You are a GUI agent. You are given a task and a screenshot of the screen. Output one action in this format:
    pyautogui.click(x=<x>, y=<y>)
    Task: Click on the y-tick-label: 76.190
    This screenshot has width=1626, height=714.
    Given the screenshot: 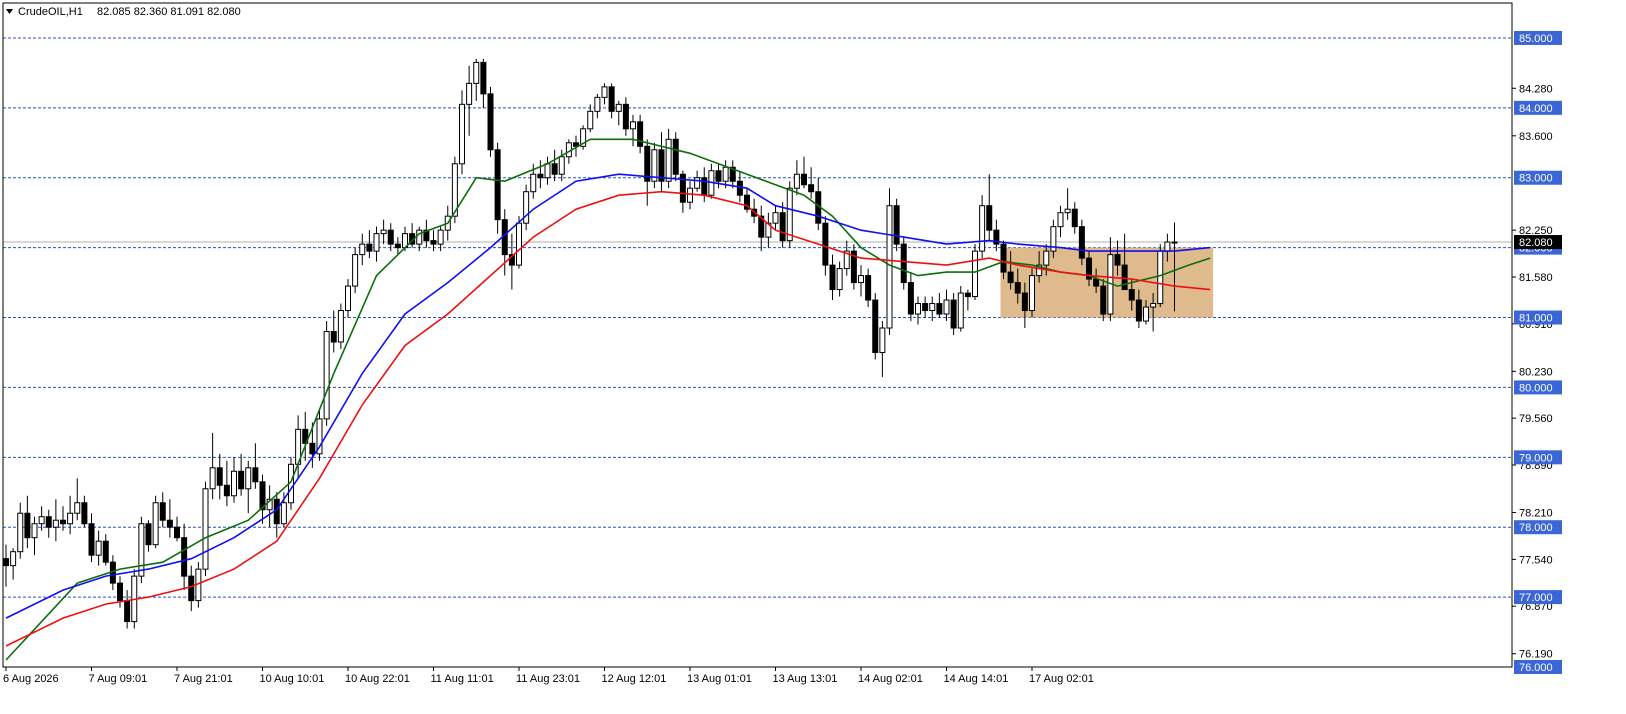 What is the action you would take?
    pyautogui.click(x=1536, y=655)
    